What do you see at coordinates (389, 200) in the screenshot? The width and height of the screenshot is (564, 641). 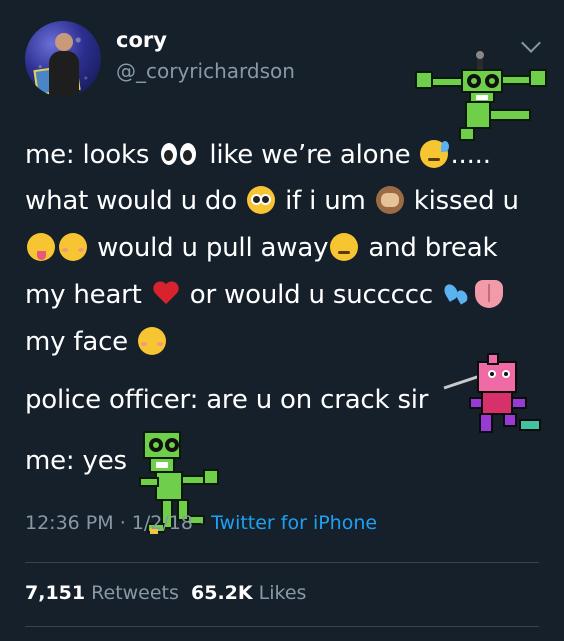 I see `see-no-evil-monkey-icon` at bounding box center [389, 200].